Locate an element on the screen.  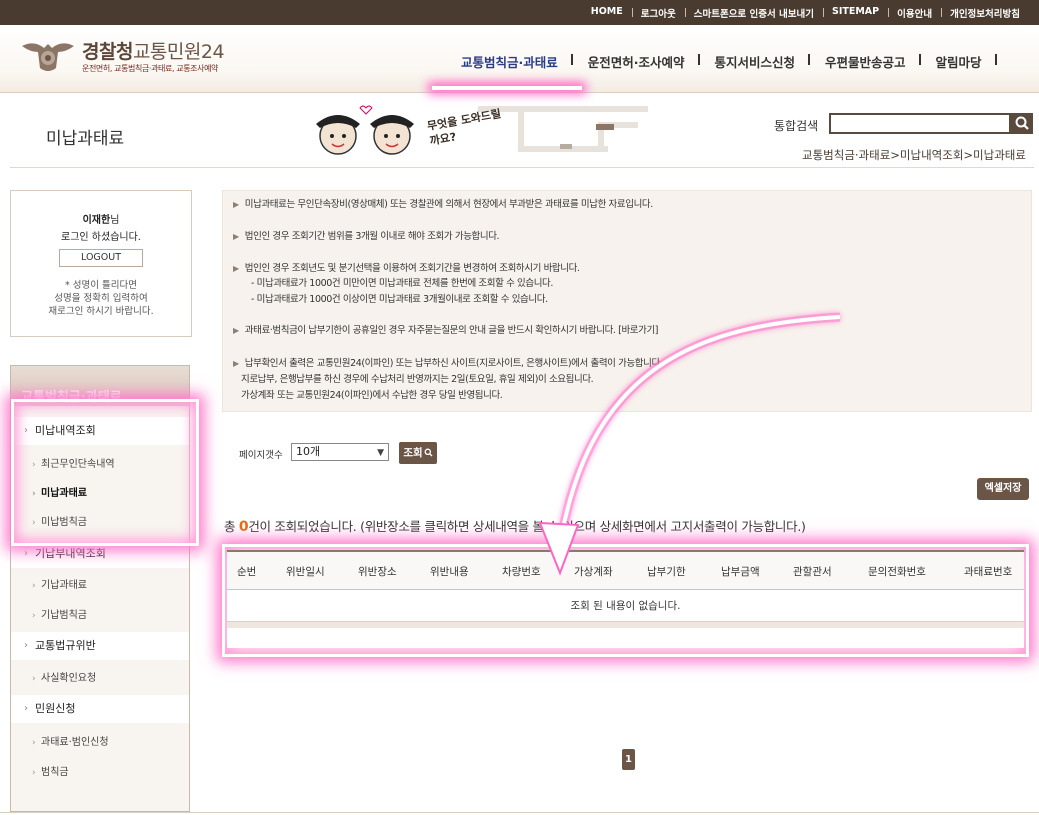
lnb-paid-fine: 기납과태료 is located at coordinates (100, 586).